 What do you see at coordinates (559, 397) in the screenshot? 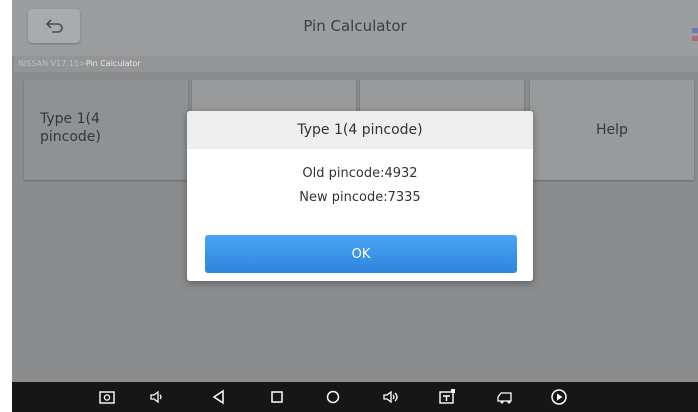
I see `play-icon` at bounding box center [559, 397].